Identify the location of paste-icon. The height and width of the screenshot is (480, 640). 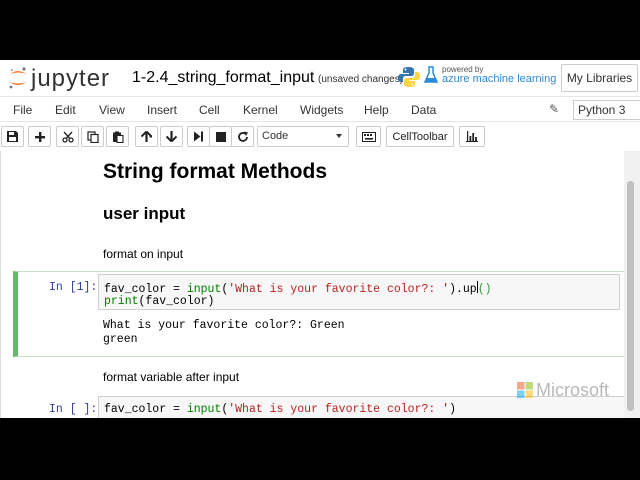
(118, 137).